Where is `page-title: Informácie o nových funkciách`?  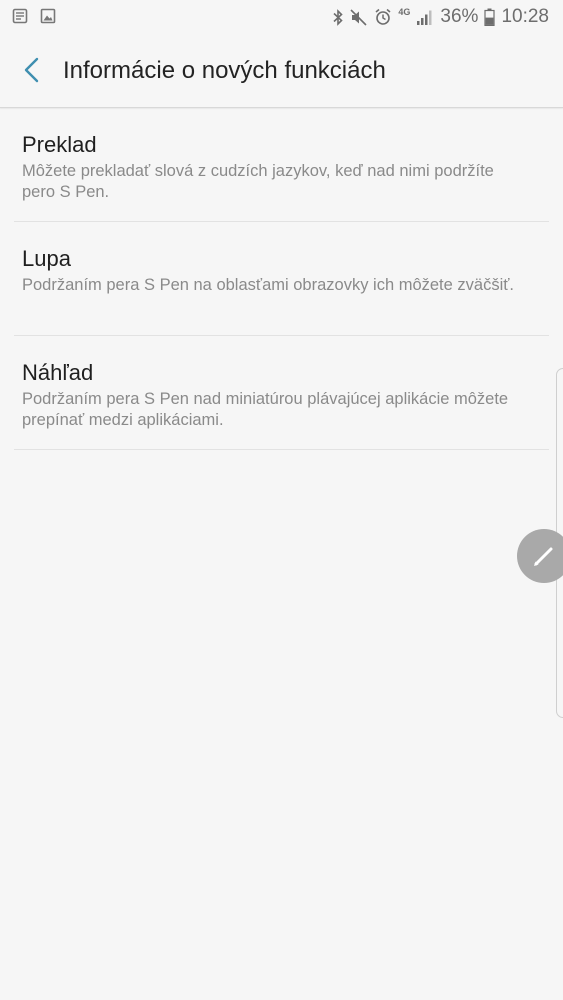 page-title: Informácie o nových funkciách is located at coordinates (224, 70).